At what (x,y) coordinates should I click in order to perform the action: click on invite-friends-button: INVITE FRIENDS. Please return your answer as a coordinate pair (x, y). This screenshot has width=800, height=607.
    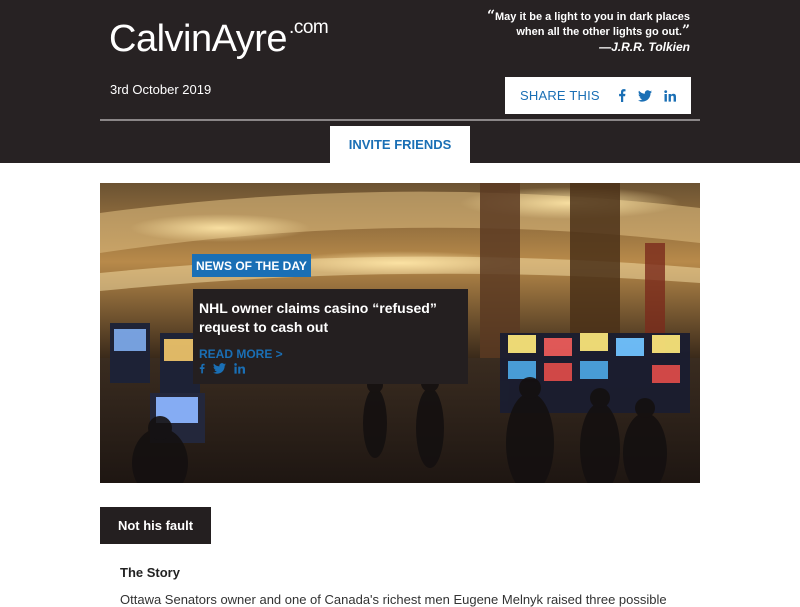
    Looking at the image, I should click on (400, 144).